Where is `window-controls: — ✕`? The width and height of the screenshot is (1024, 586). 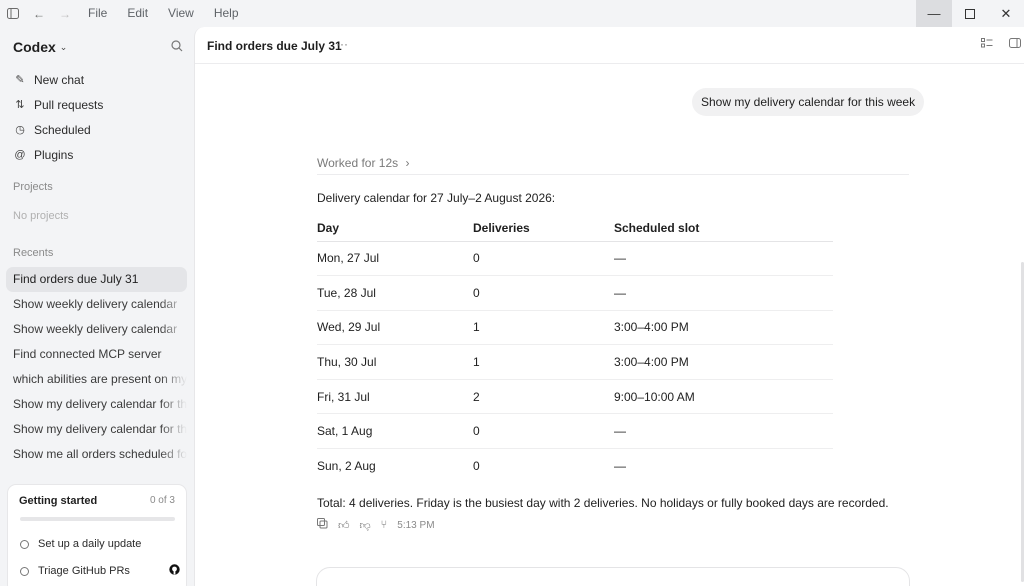
window-controls: — ✕ is located at coordinates (970, 13).